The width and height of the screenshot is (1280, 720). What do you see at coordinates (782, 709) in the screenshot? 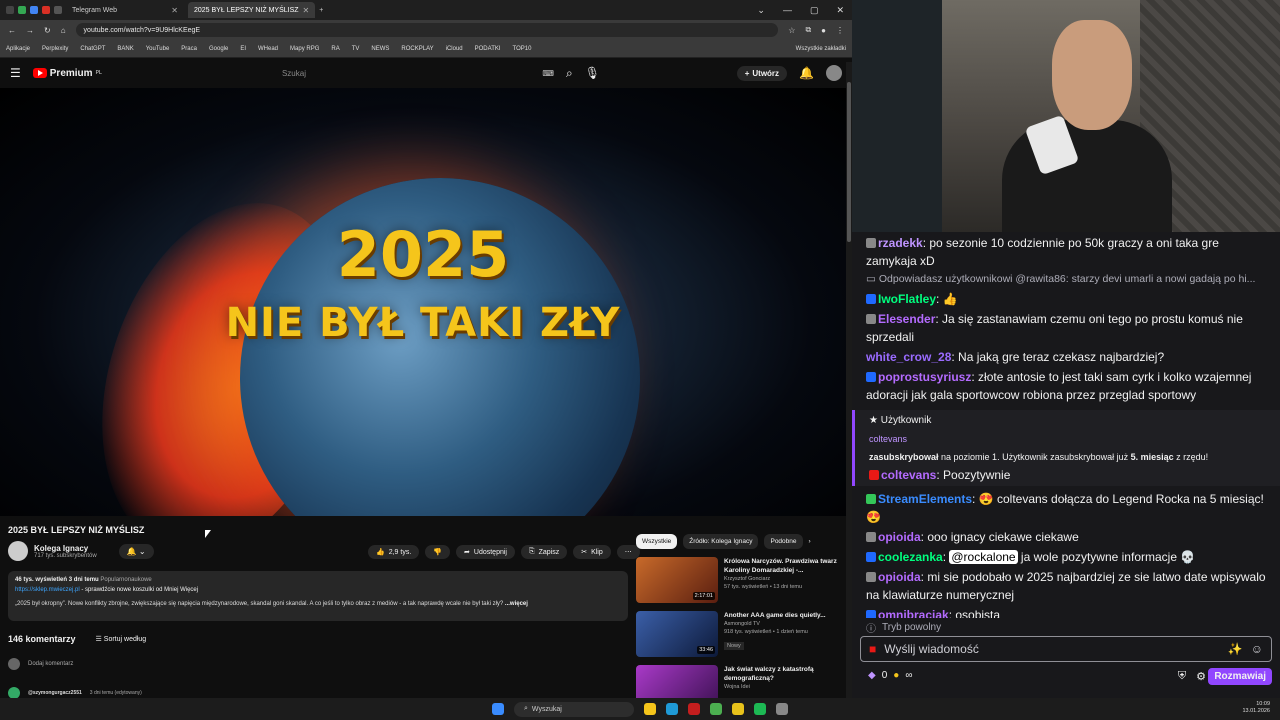
I see `obs-icon` at bounding box center [782, 709].